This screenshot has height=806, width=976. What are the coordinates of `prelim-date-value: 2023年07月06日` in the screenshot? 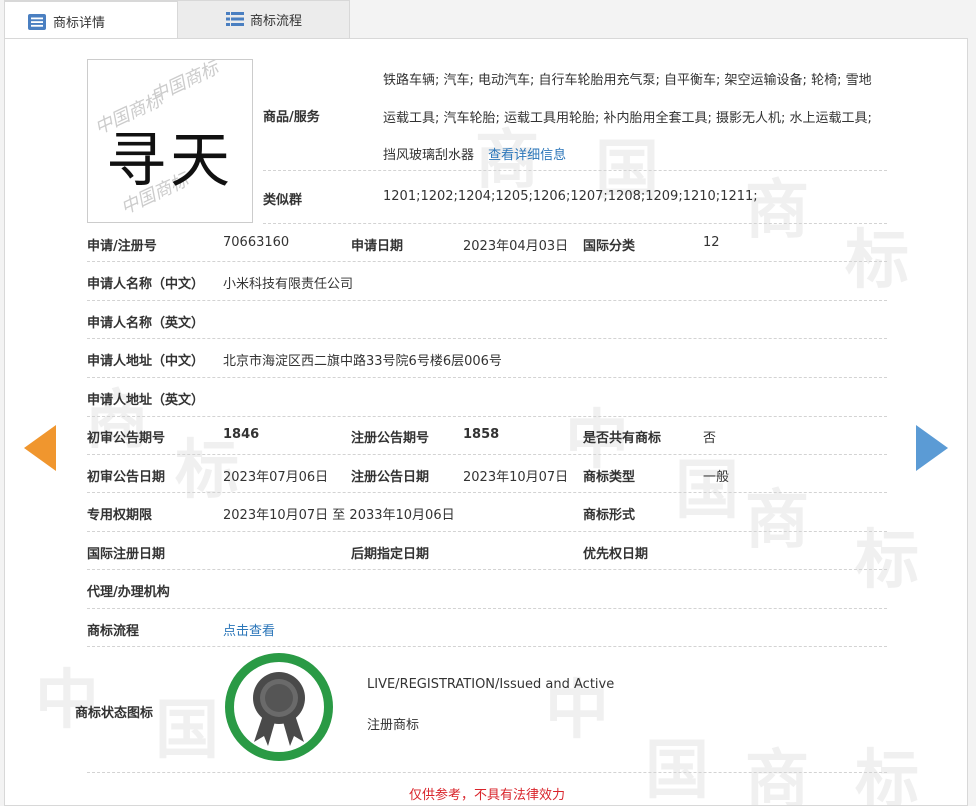 It's located at (276, 477).